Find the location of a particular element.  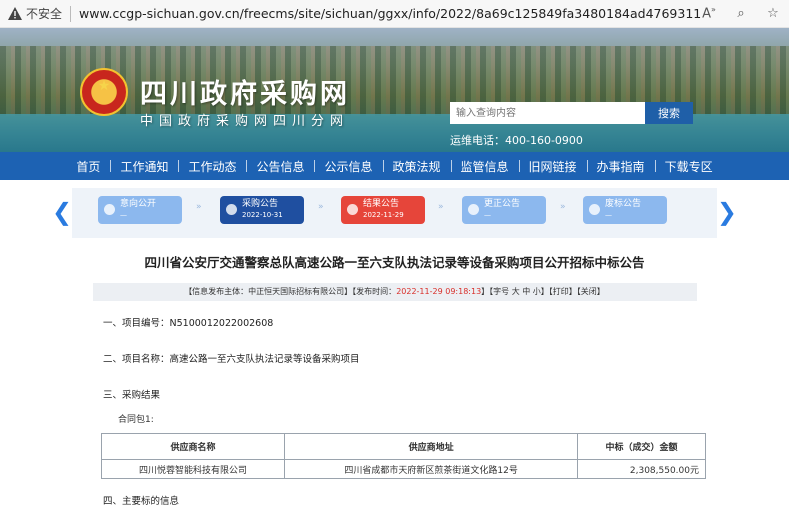

favorite-star-icon: ☆ is located at coordinates (773, 13).